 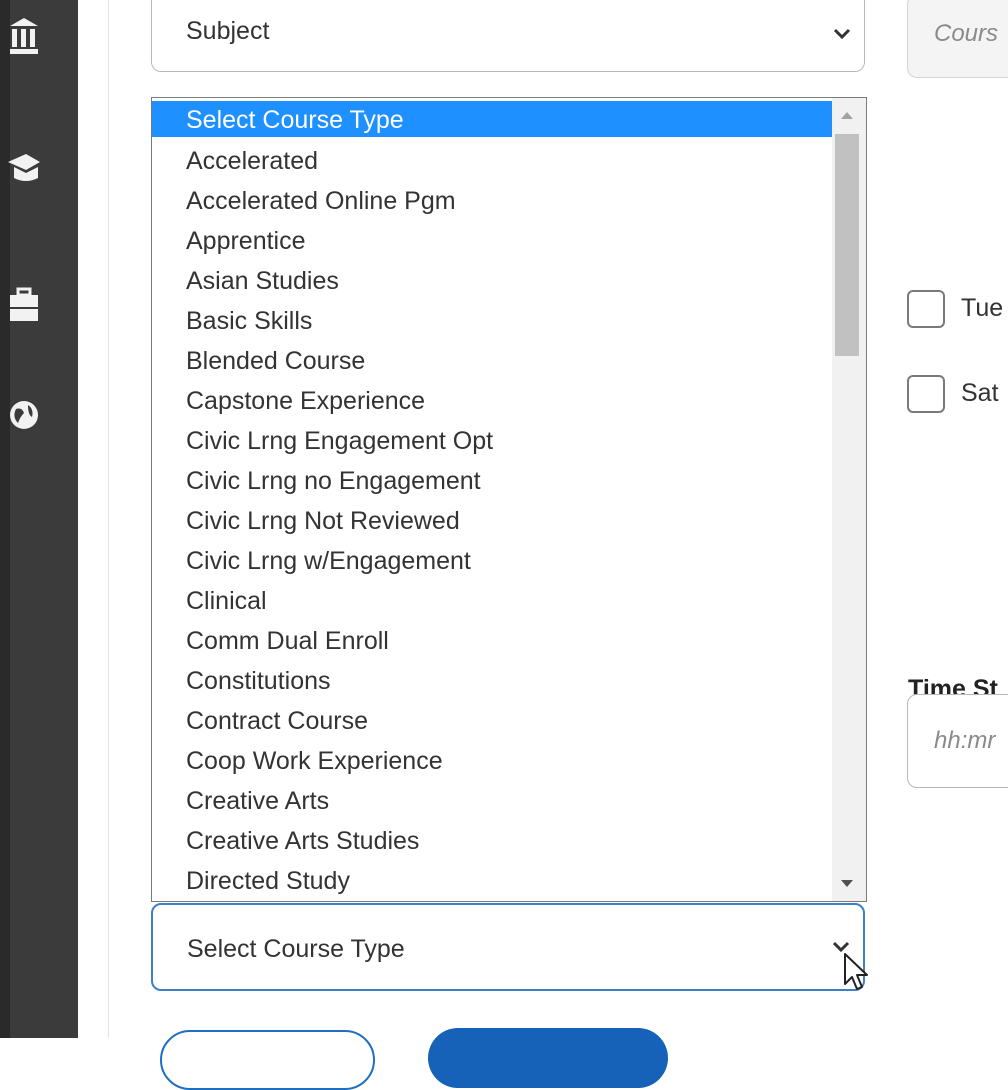 I want to click on institution-icon, so click(x=24, y=36).